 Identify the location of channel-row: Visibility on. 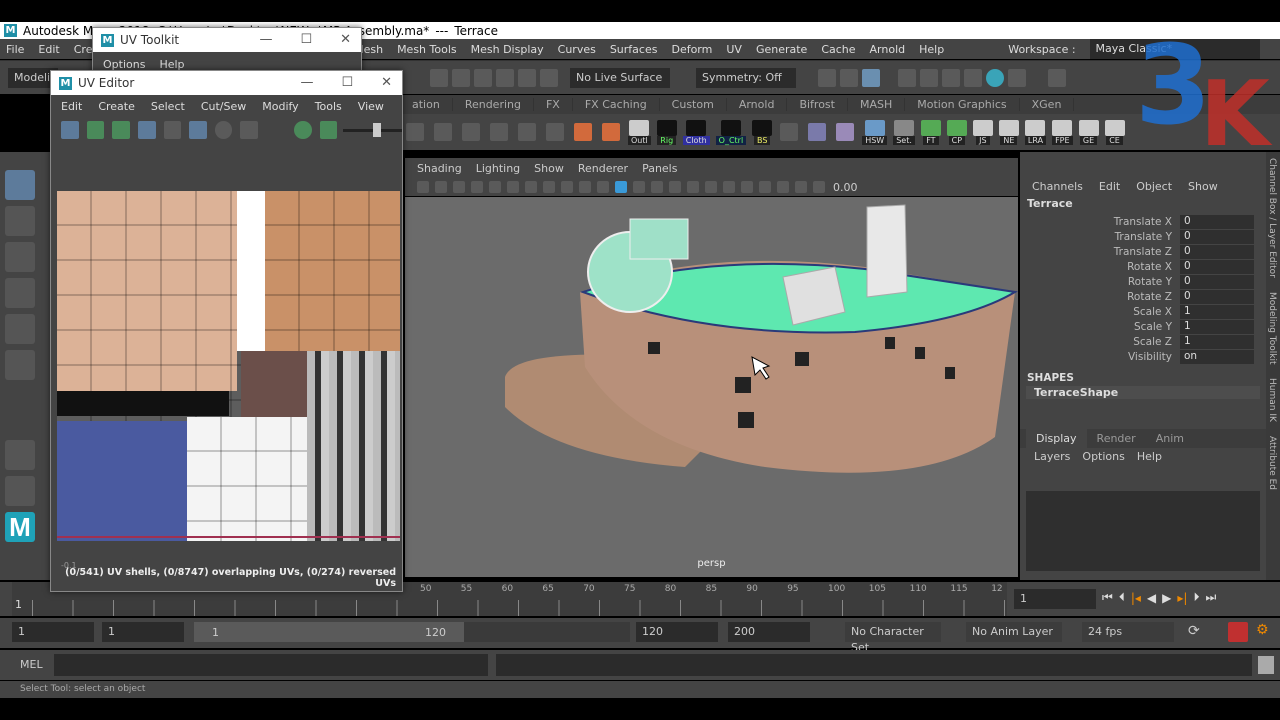
(1143, 356).